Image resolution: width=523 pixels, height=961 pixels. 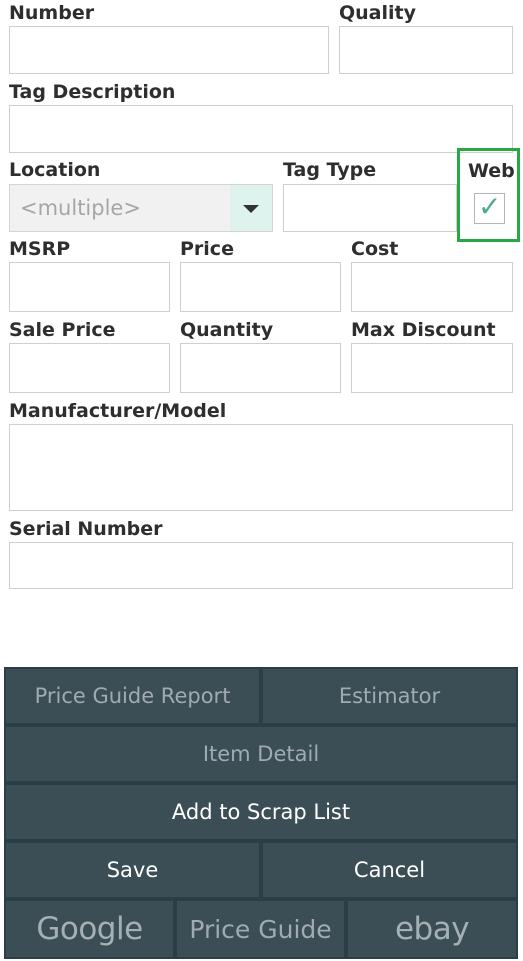 What do you see at coordinates (92, 92) in the screenshot?
I see `tag-description-label: Tag Description` at bounding box center [92, 92].